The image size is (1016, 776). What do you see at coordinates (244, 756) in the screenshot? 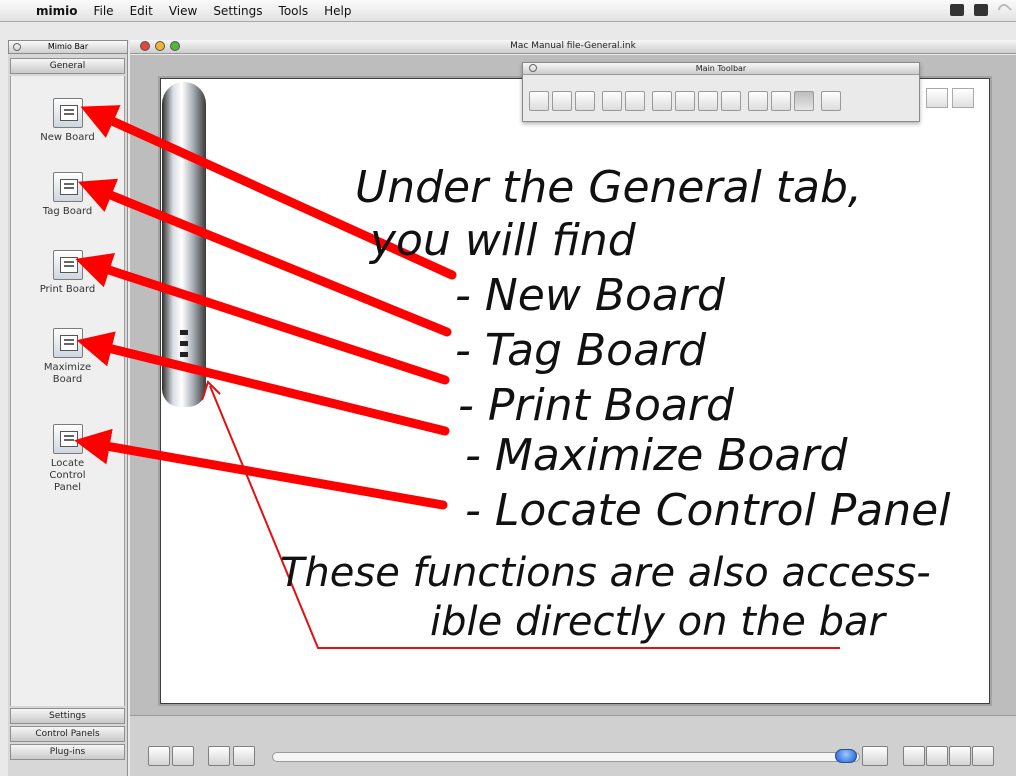
I see `stop-icon` at bounding box center [244, 756].